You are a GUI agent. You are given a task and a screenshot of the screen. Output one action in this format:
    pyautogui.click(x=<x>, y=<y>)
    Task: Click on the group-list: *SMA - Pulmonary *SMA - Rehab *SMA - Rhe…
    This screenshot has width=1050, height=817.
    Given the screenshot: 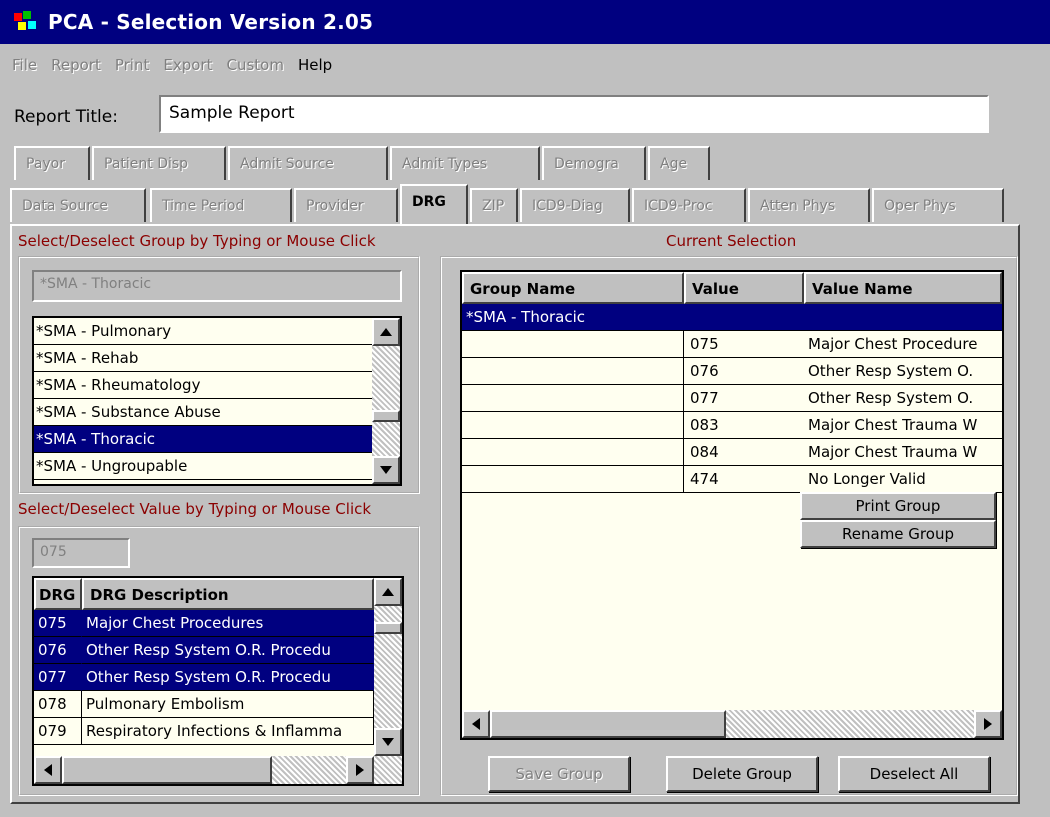 What is the action you would take?
    pyautogui.click(x=217, y=401)
    